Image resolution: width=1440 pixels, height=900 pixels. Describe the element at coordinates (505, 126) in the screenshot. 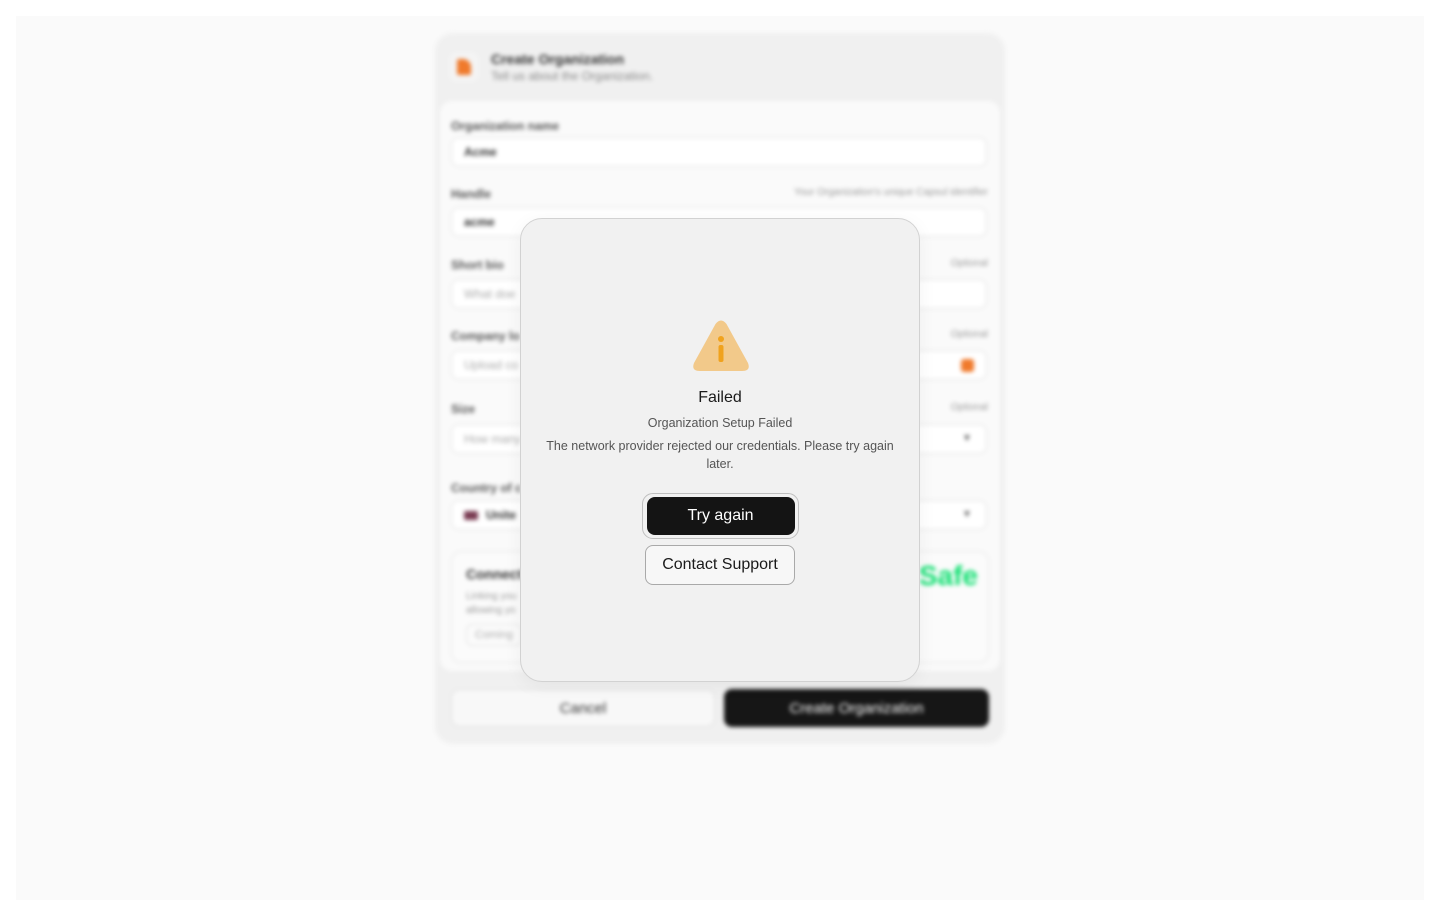

I see `org-name-label: Organization name` at that location.